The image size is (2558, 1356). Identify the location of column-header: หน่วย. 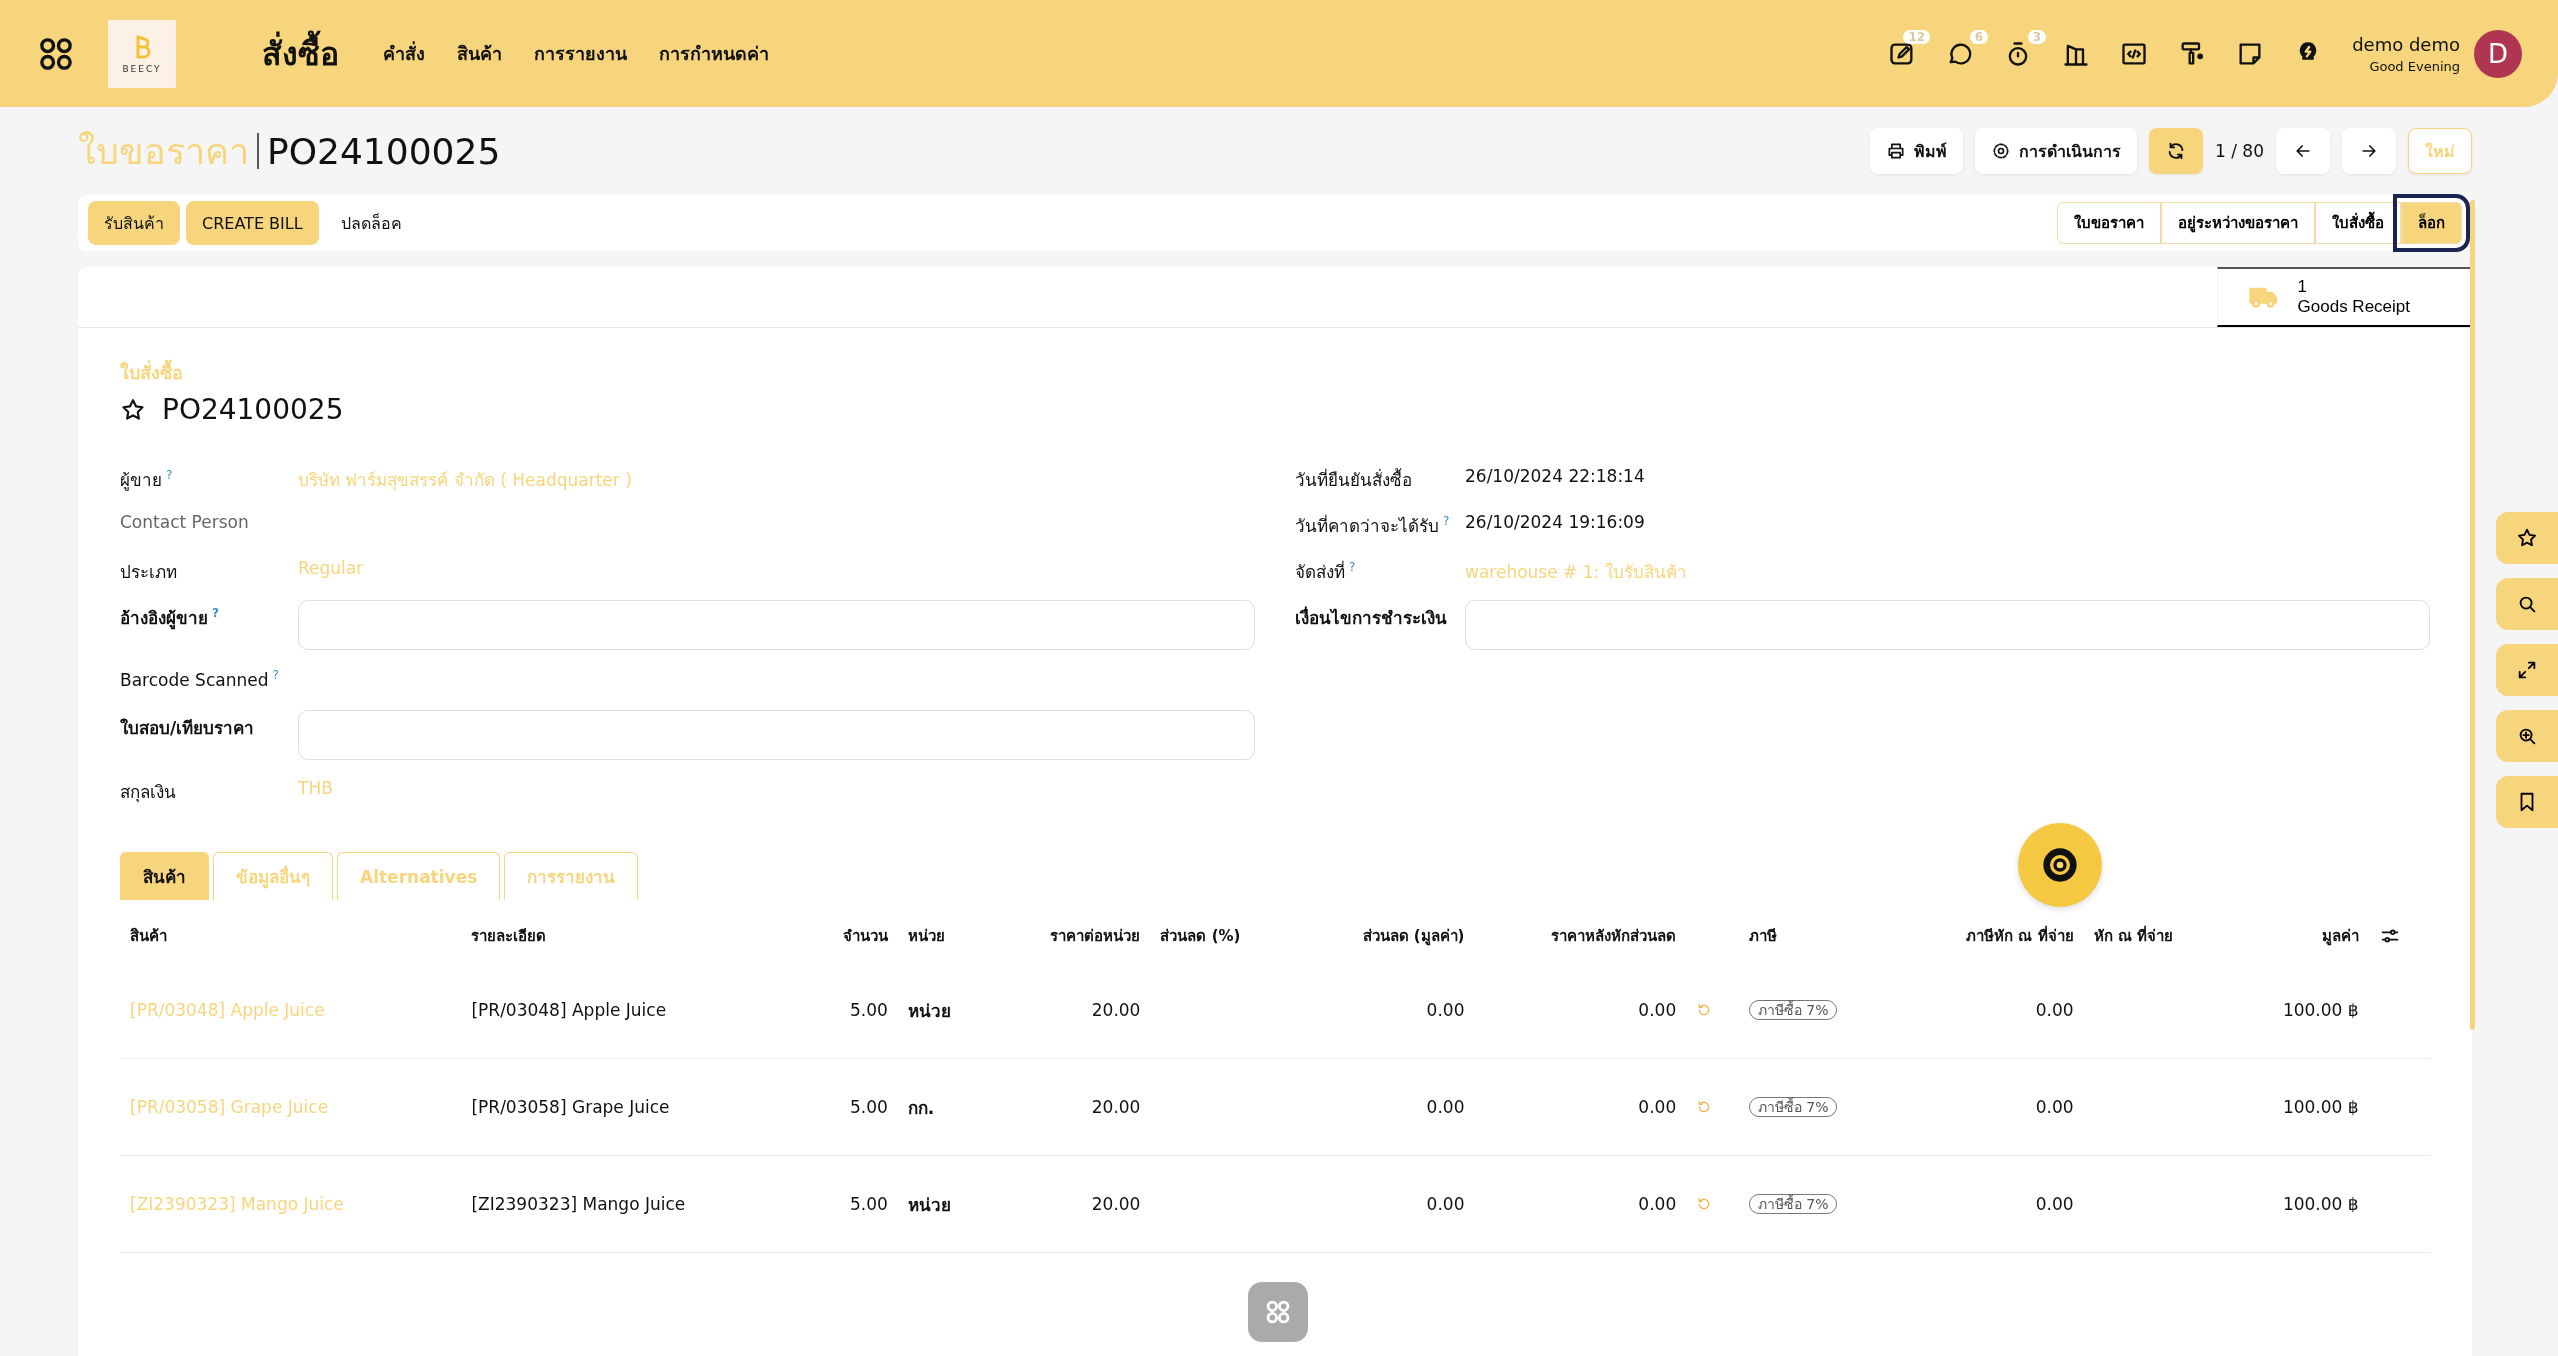
(926, 936).